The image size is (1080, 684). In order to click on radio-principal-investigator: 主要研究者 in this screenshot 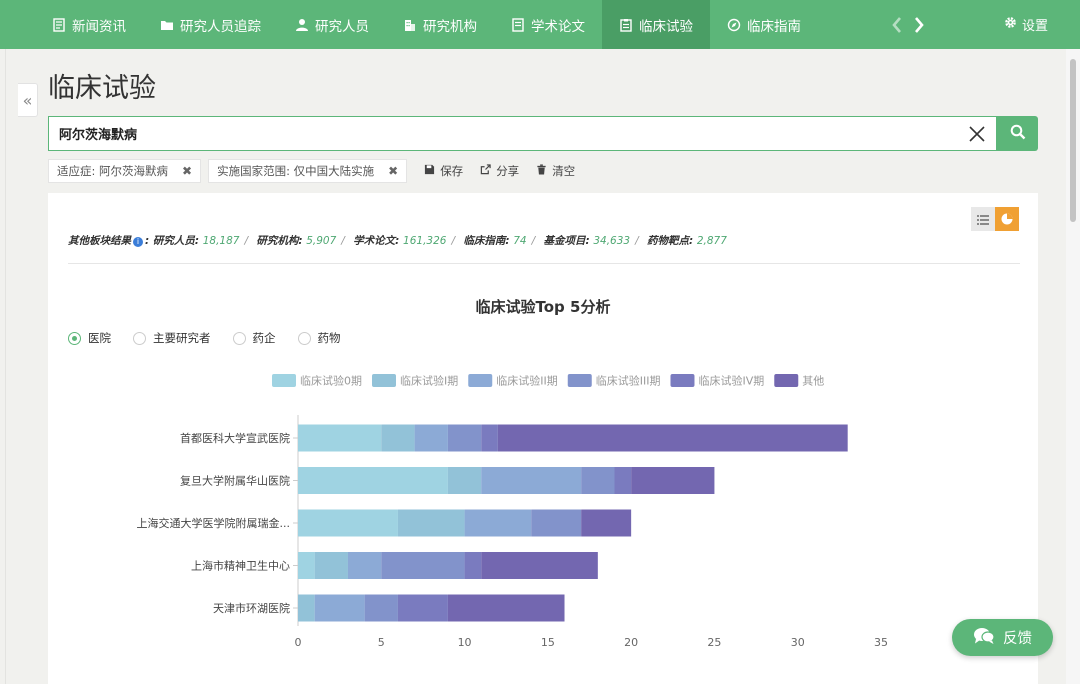, I will do `click(172, 338)`.